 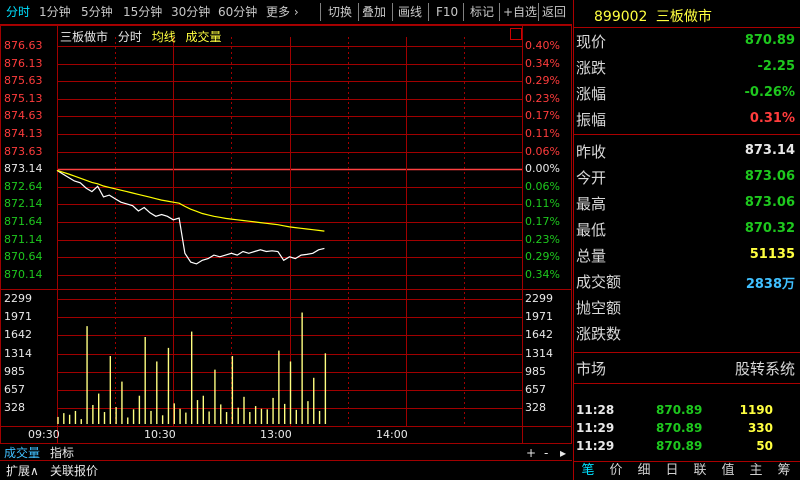 What do you see at coordinates (18, 353) in the screenshot?
I see `volume-tick-label: 1314` at bounding box center [18, 353].